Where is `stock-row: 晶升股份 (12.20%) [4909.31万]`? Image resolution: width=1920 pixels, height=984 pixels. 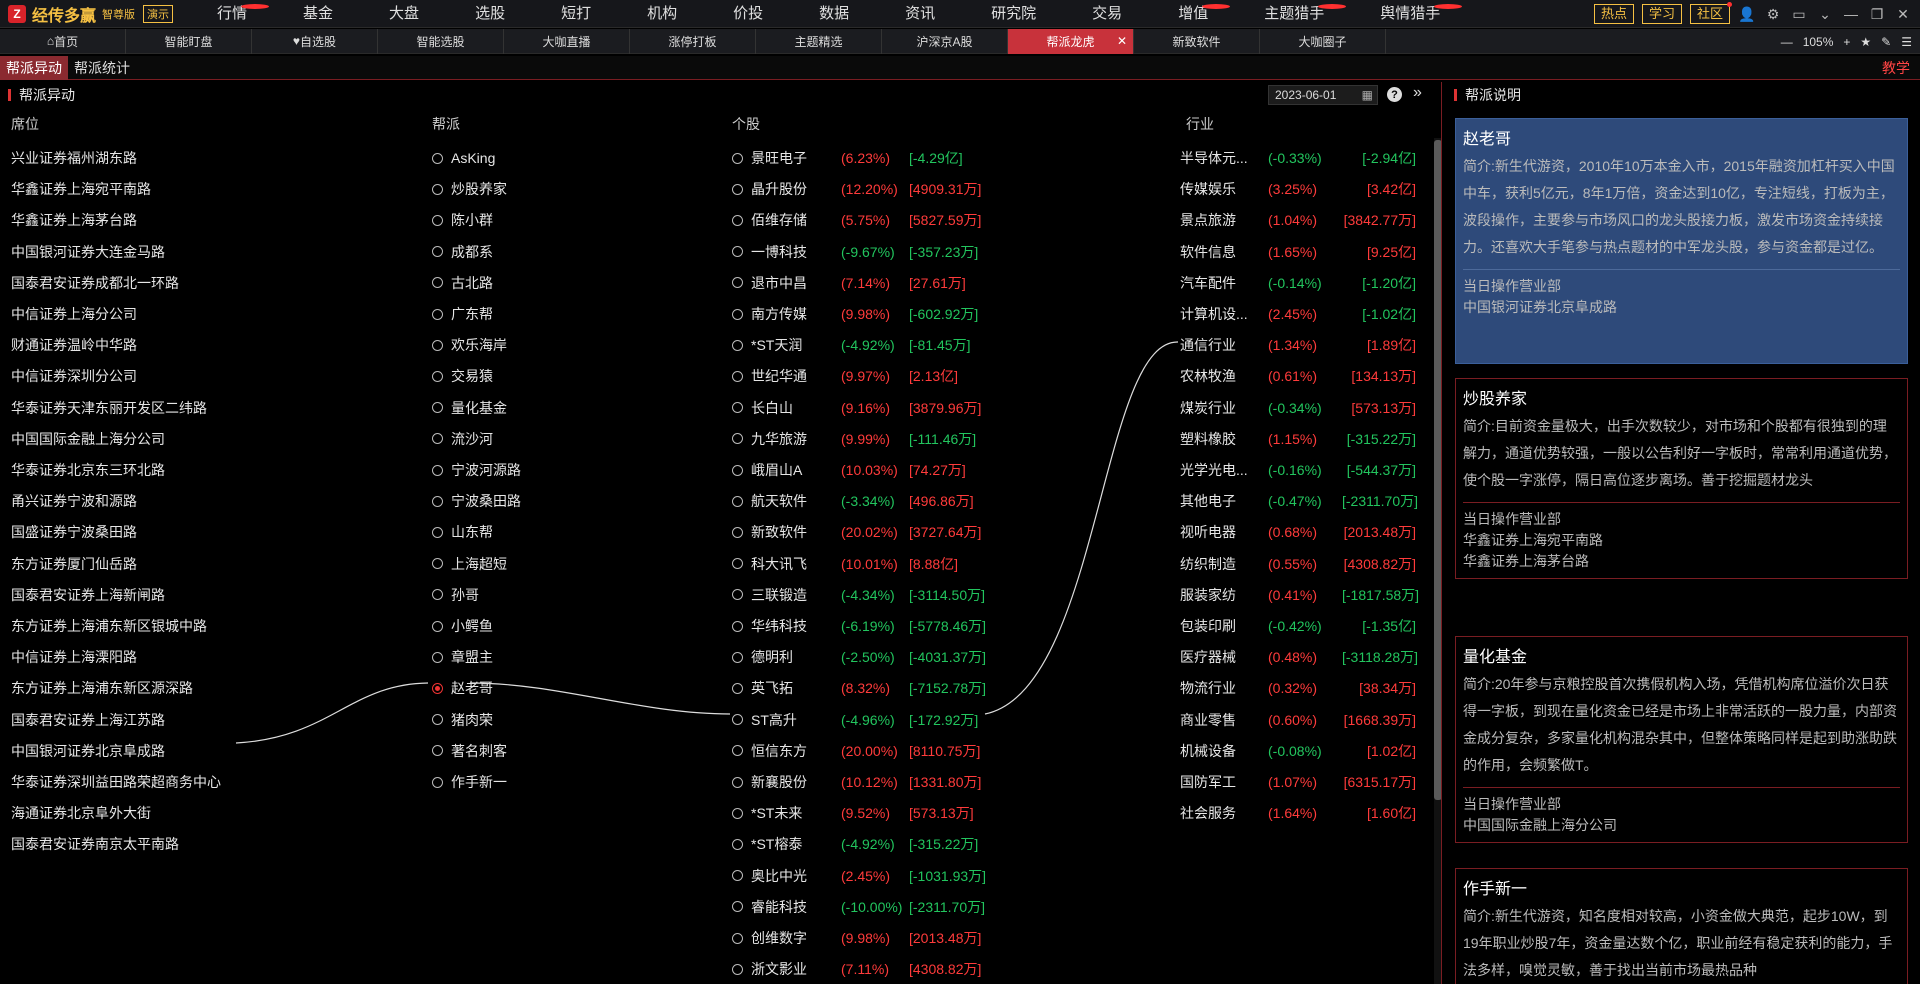 stock-row: 晶升股份 (12.20%) [4909.31万] is located at coordinates (862, 189).